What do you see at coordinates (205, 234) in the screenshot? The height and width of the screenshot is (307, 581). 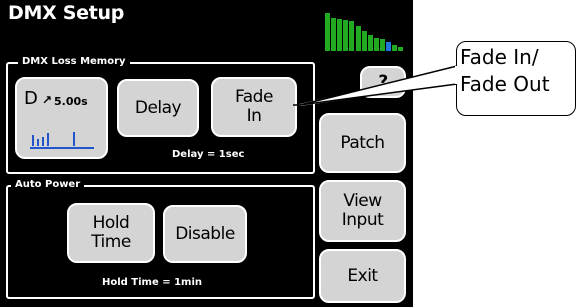 I see `disable-button: Disable` at bounding box center [205, 234].